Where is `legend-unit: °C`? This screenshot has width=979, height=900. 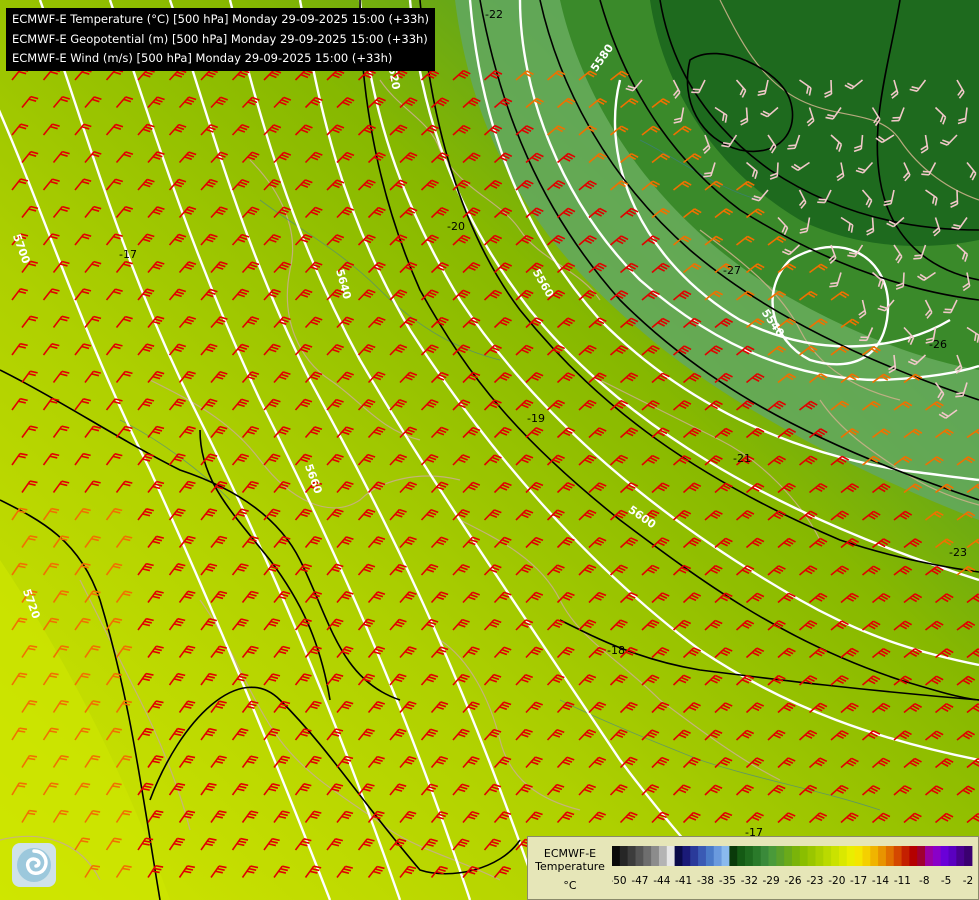
legend-unit: °C is located at coordinates (570, 885).